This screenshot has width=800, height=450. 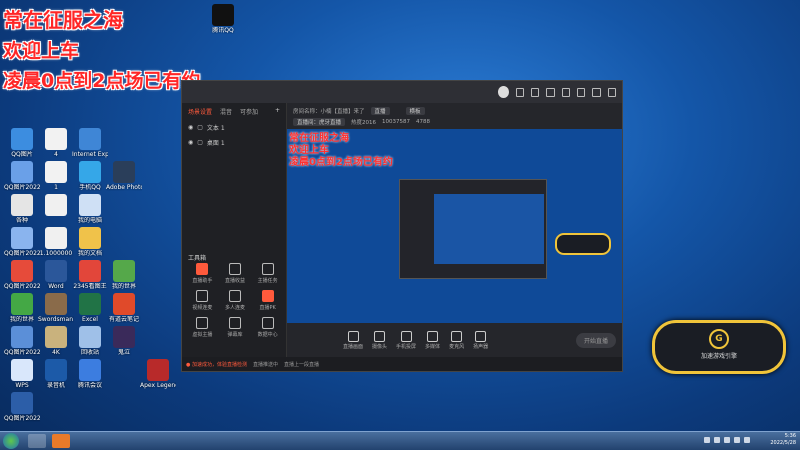 I want to click on desktop-icon, so click(x=56, y=205).